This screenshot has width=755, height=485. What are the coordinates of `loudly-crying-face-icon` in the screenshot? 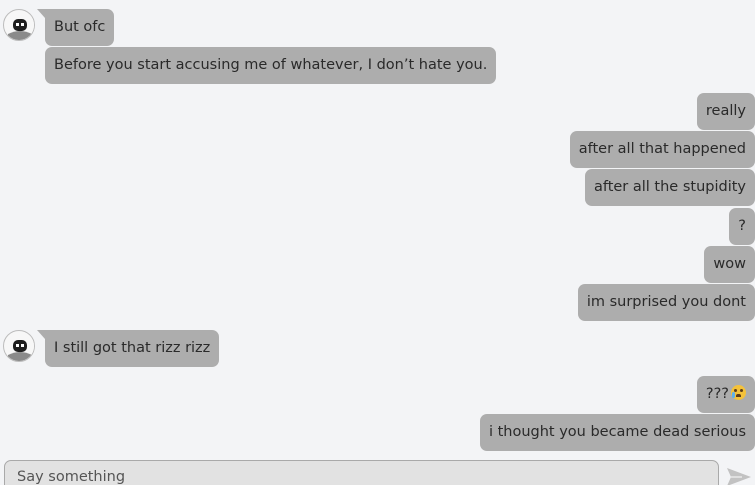 It's located at (738, 392).